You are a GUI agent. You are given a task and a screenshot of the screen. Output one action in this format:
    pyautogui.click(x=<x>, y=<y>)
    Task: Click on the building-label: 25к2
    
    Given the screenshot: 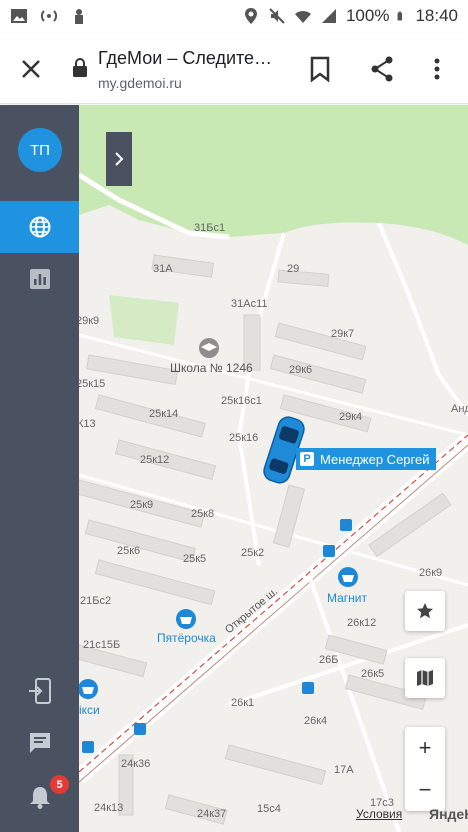 What is the action you would take?
    pyautogui.click(x=253, y=553)
    